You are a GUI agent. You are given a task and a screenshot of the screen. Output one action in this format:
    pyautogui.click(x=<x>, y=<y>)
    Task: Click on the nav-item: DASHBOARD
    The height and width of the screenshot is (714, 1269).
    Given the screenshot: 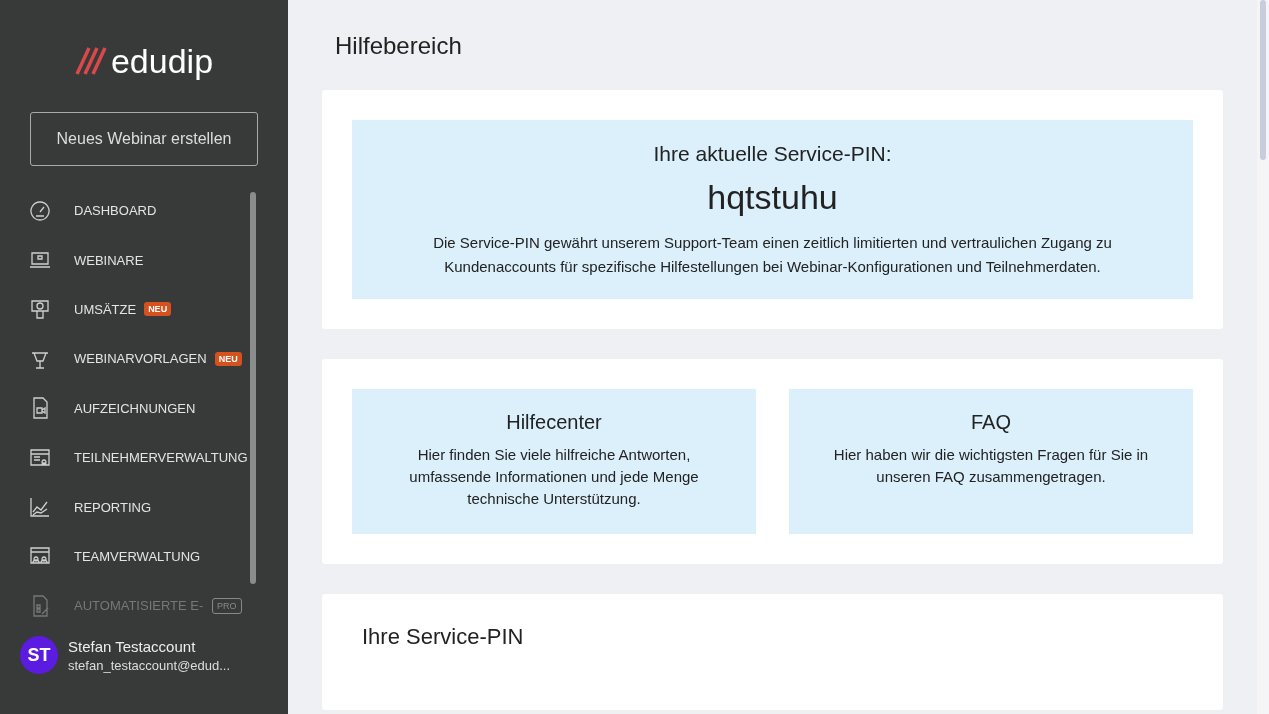 What is the action you would take?
    pyautogui.click(x=138, y=211)
    